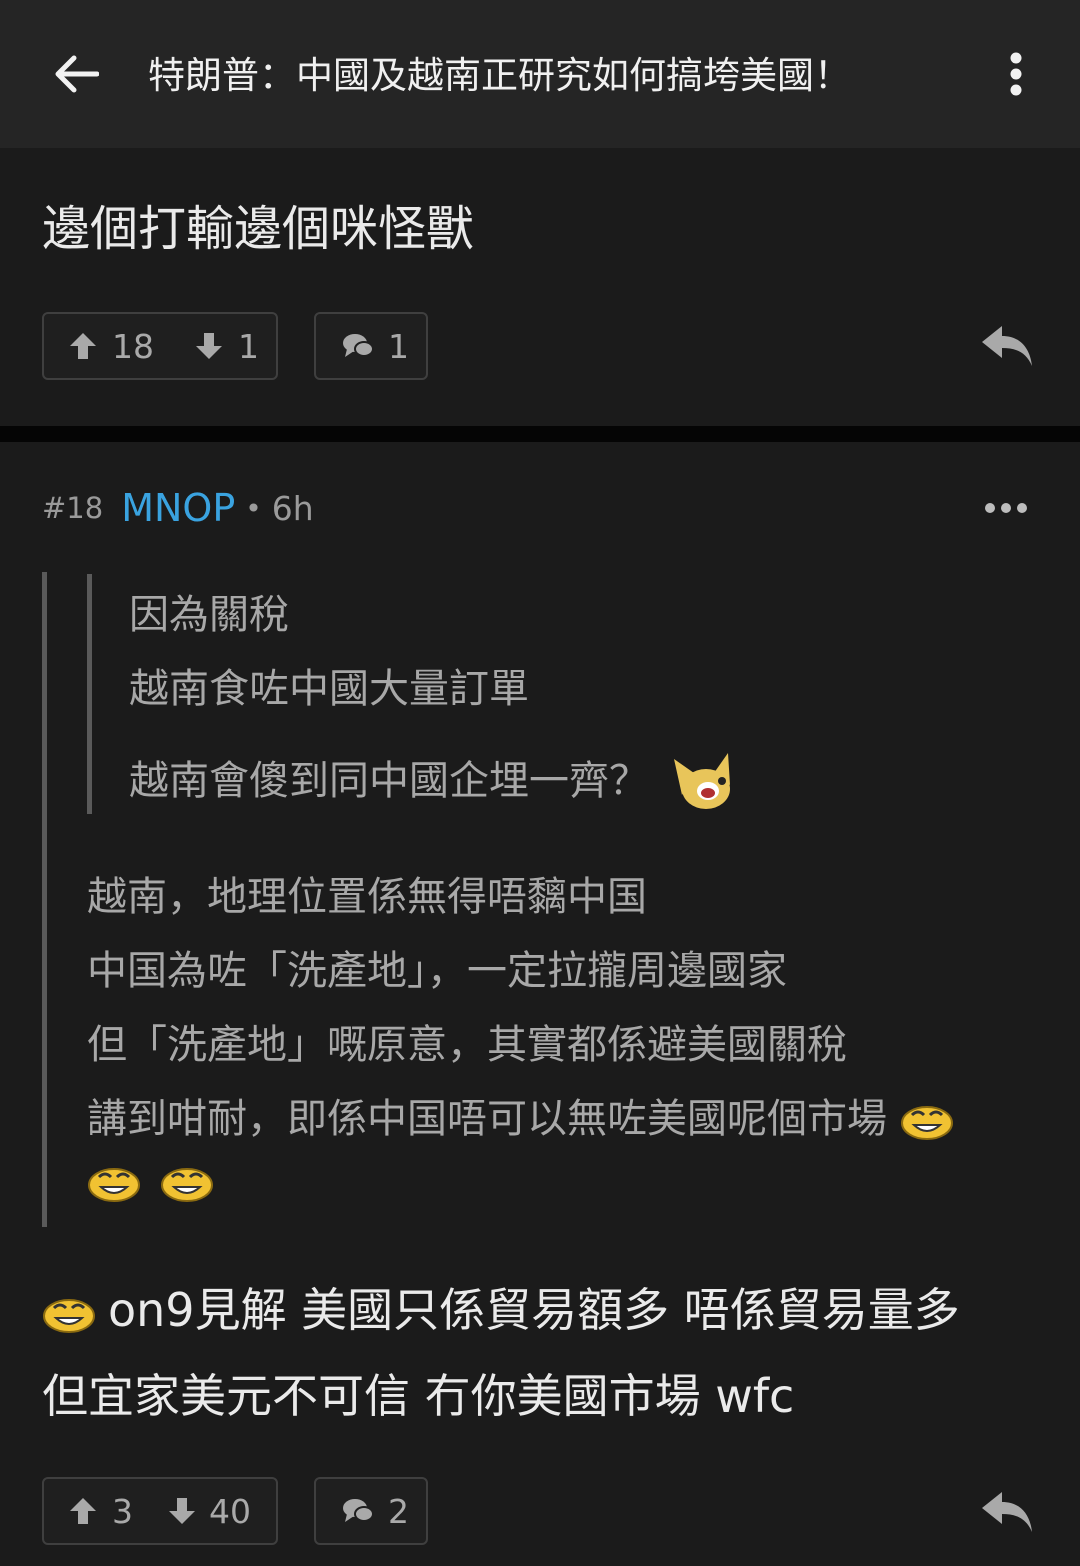 The width and height of the screenshot is (1080, 1566). I want to click on upvote-count: 18, so click(133, 346).